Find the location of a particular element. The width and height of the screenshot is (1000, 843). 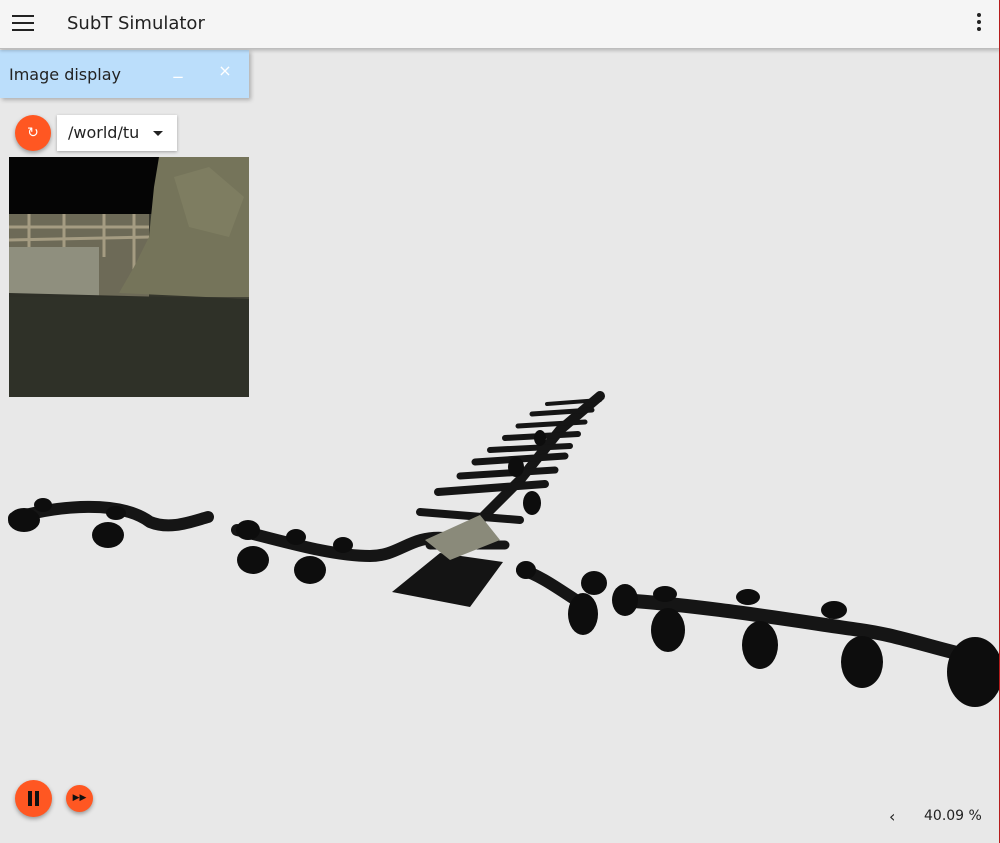

refresh-button: ↻ is located at coordinates (33, 133).